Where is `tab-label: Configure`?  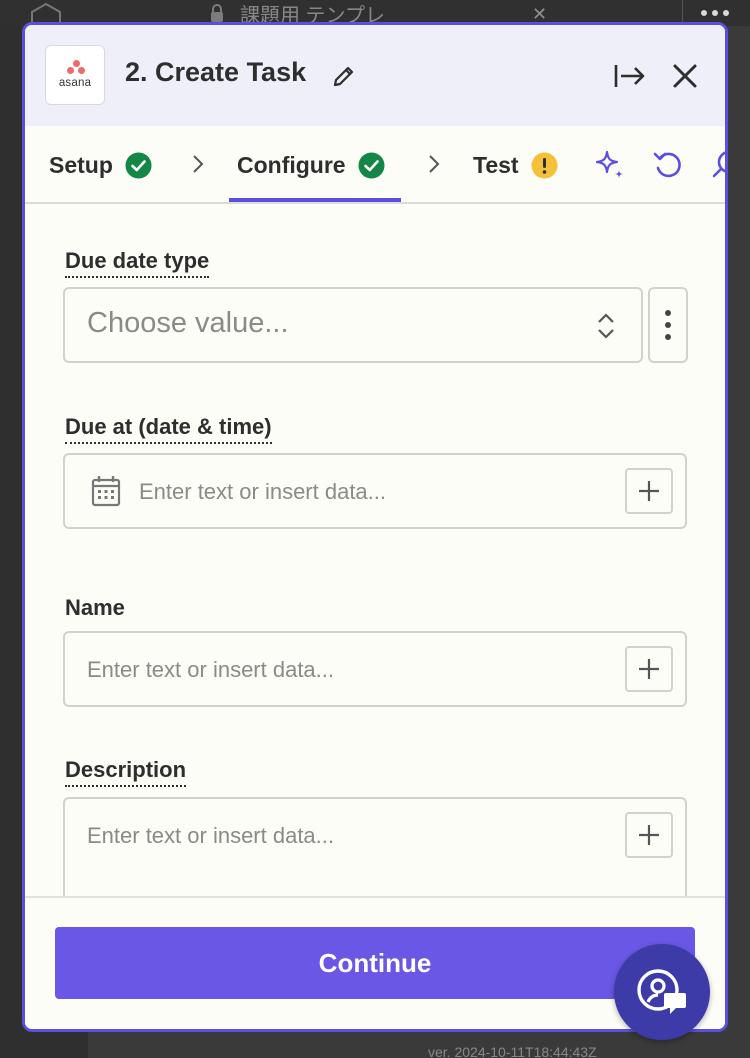 tab-label: Configure is located at coordinates (291, 164).